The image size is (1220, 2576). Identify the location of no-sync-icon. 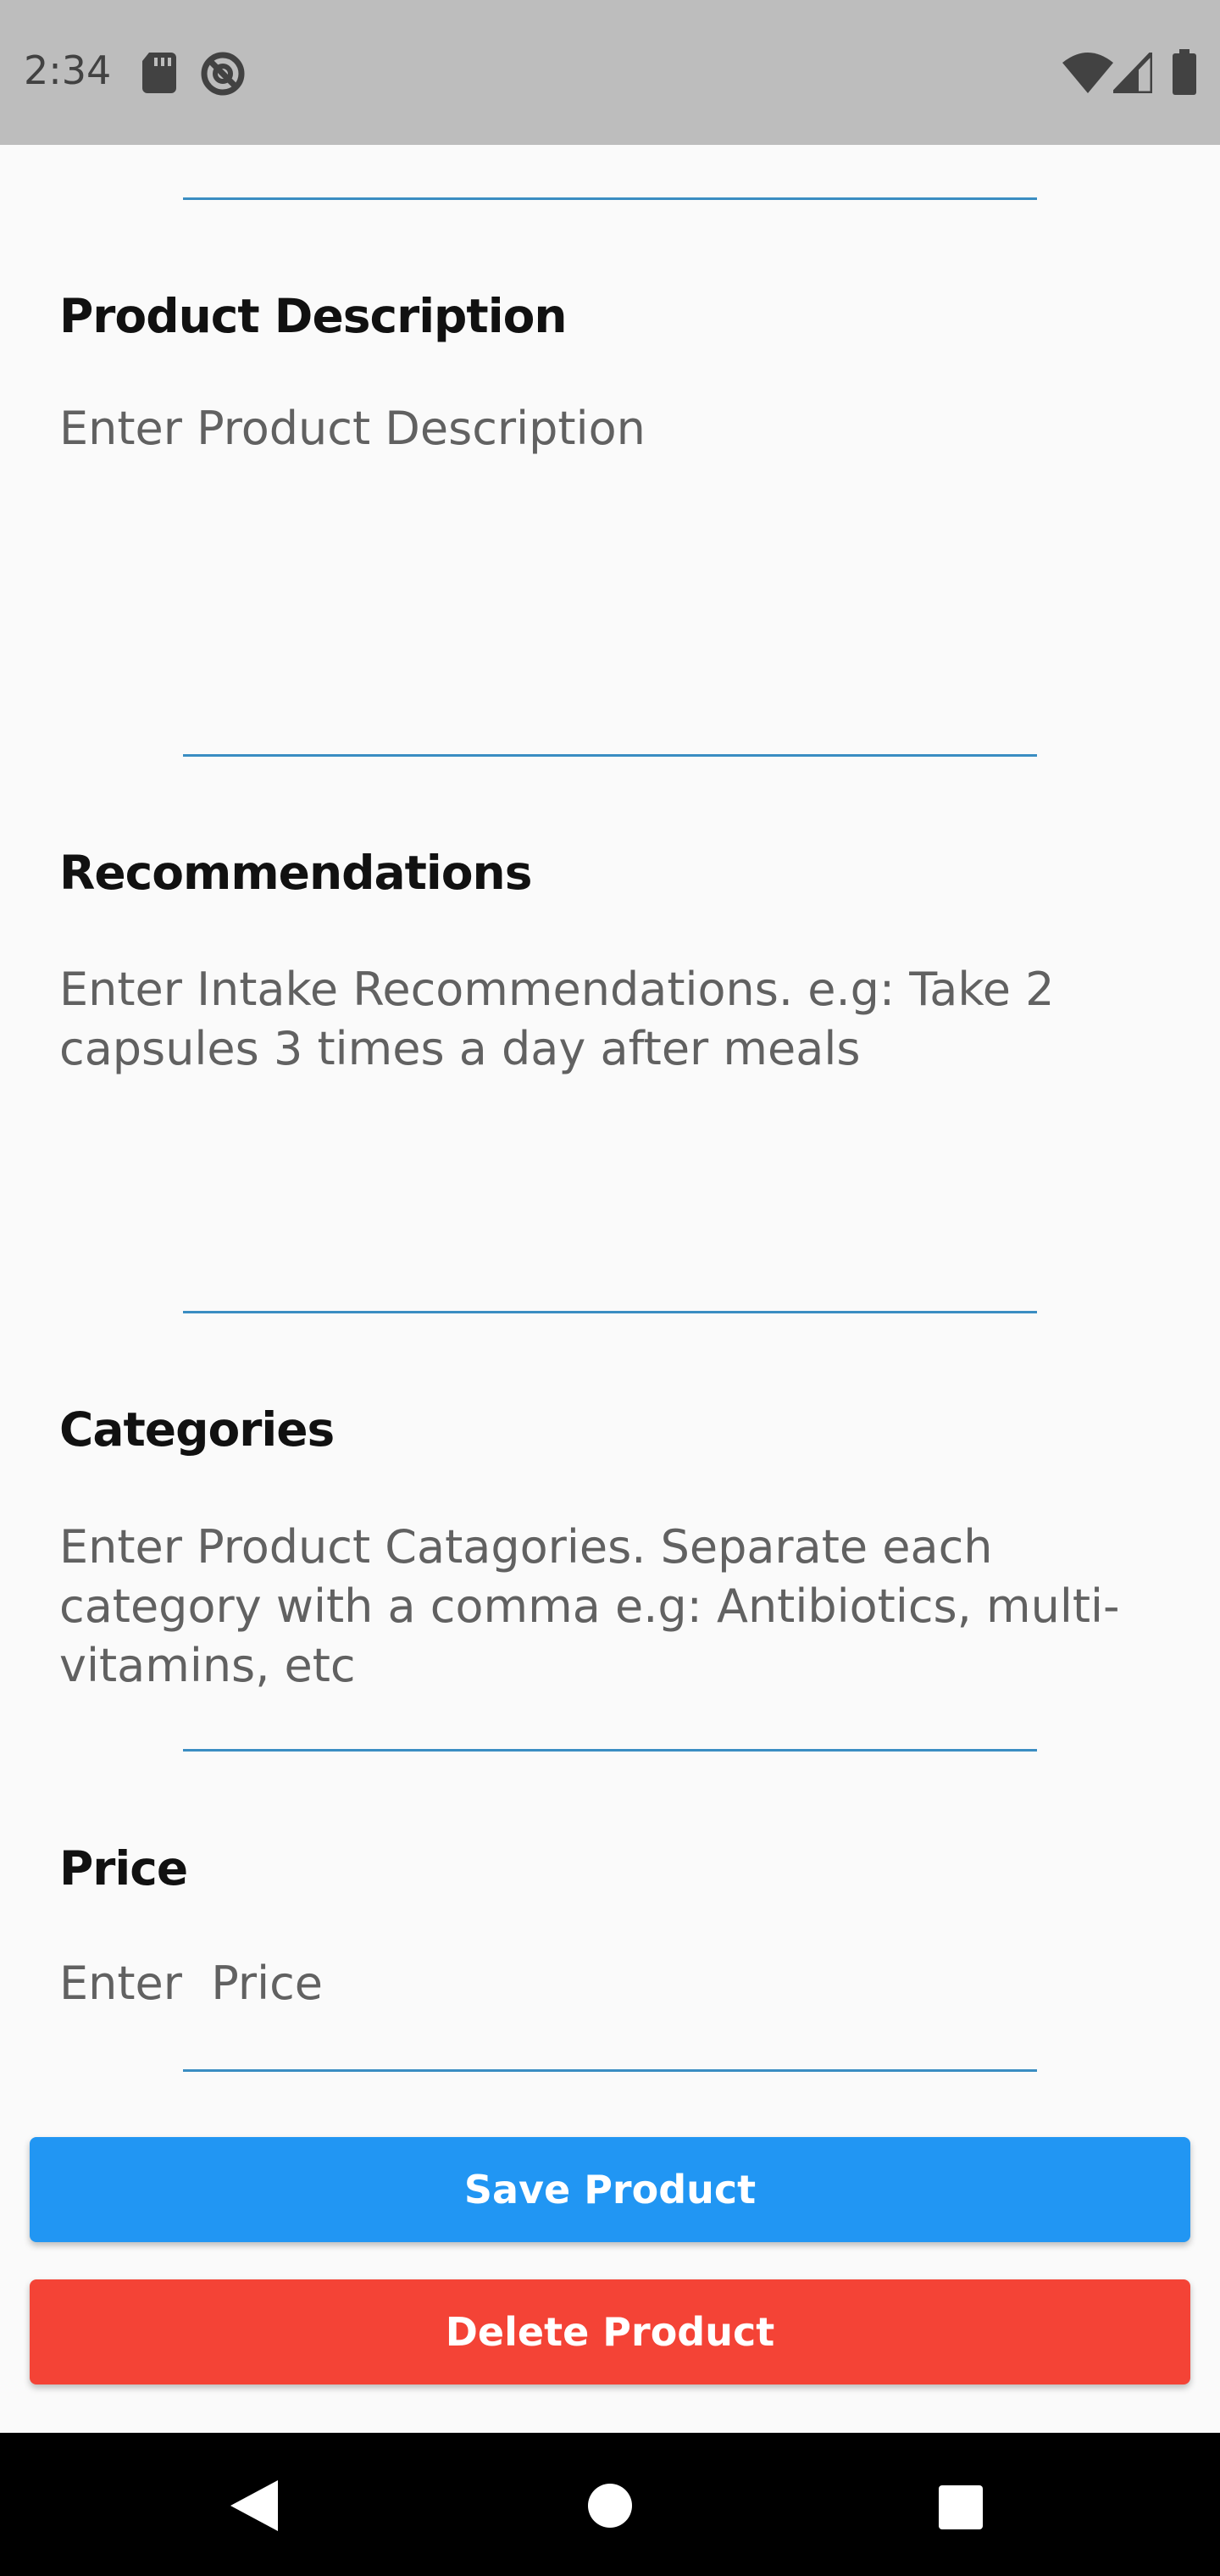
(223, 76).